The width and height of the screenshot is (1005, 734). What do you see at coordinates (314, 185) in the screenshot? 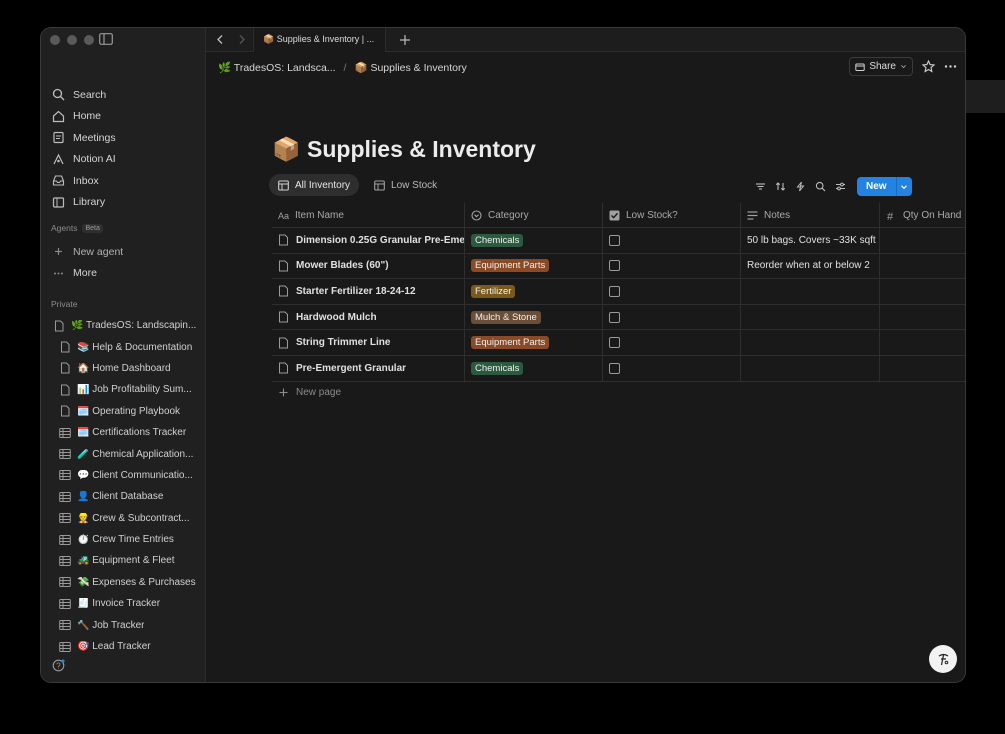
I see `view-tab-all-inventory: All Inventory` at bounding box center [314, 185].